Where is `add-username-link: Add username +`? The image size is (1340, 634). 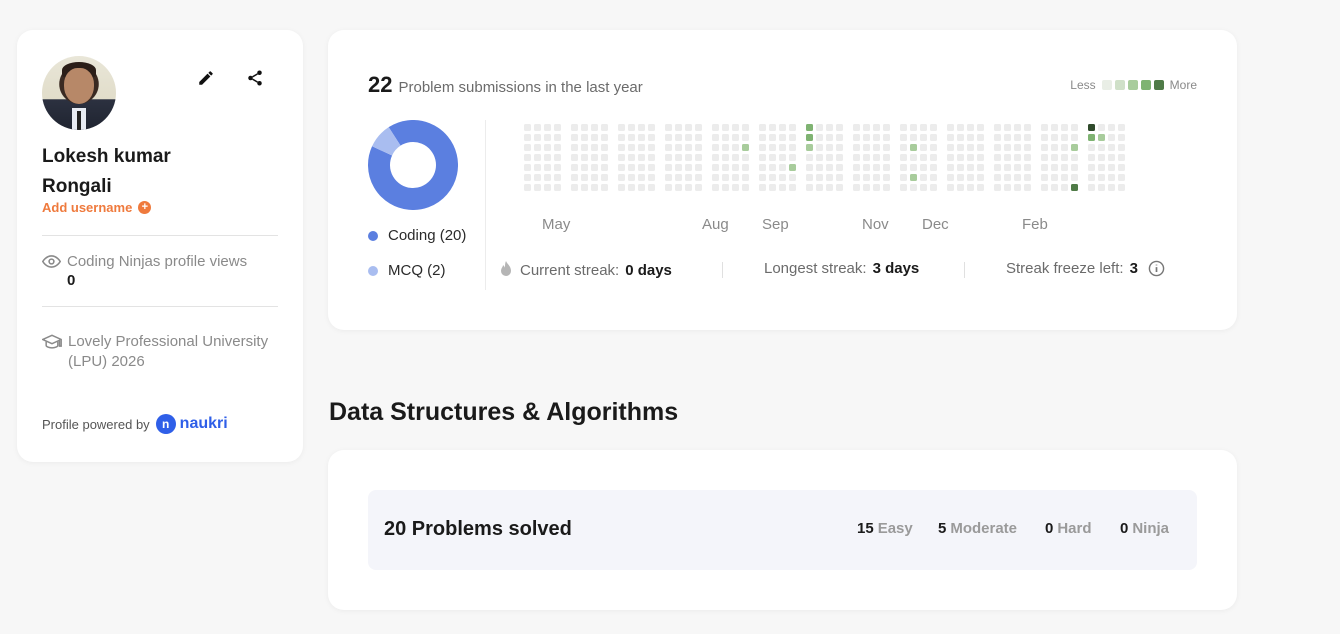
add-username-link: Add username + is located at coordinates (97, 207).